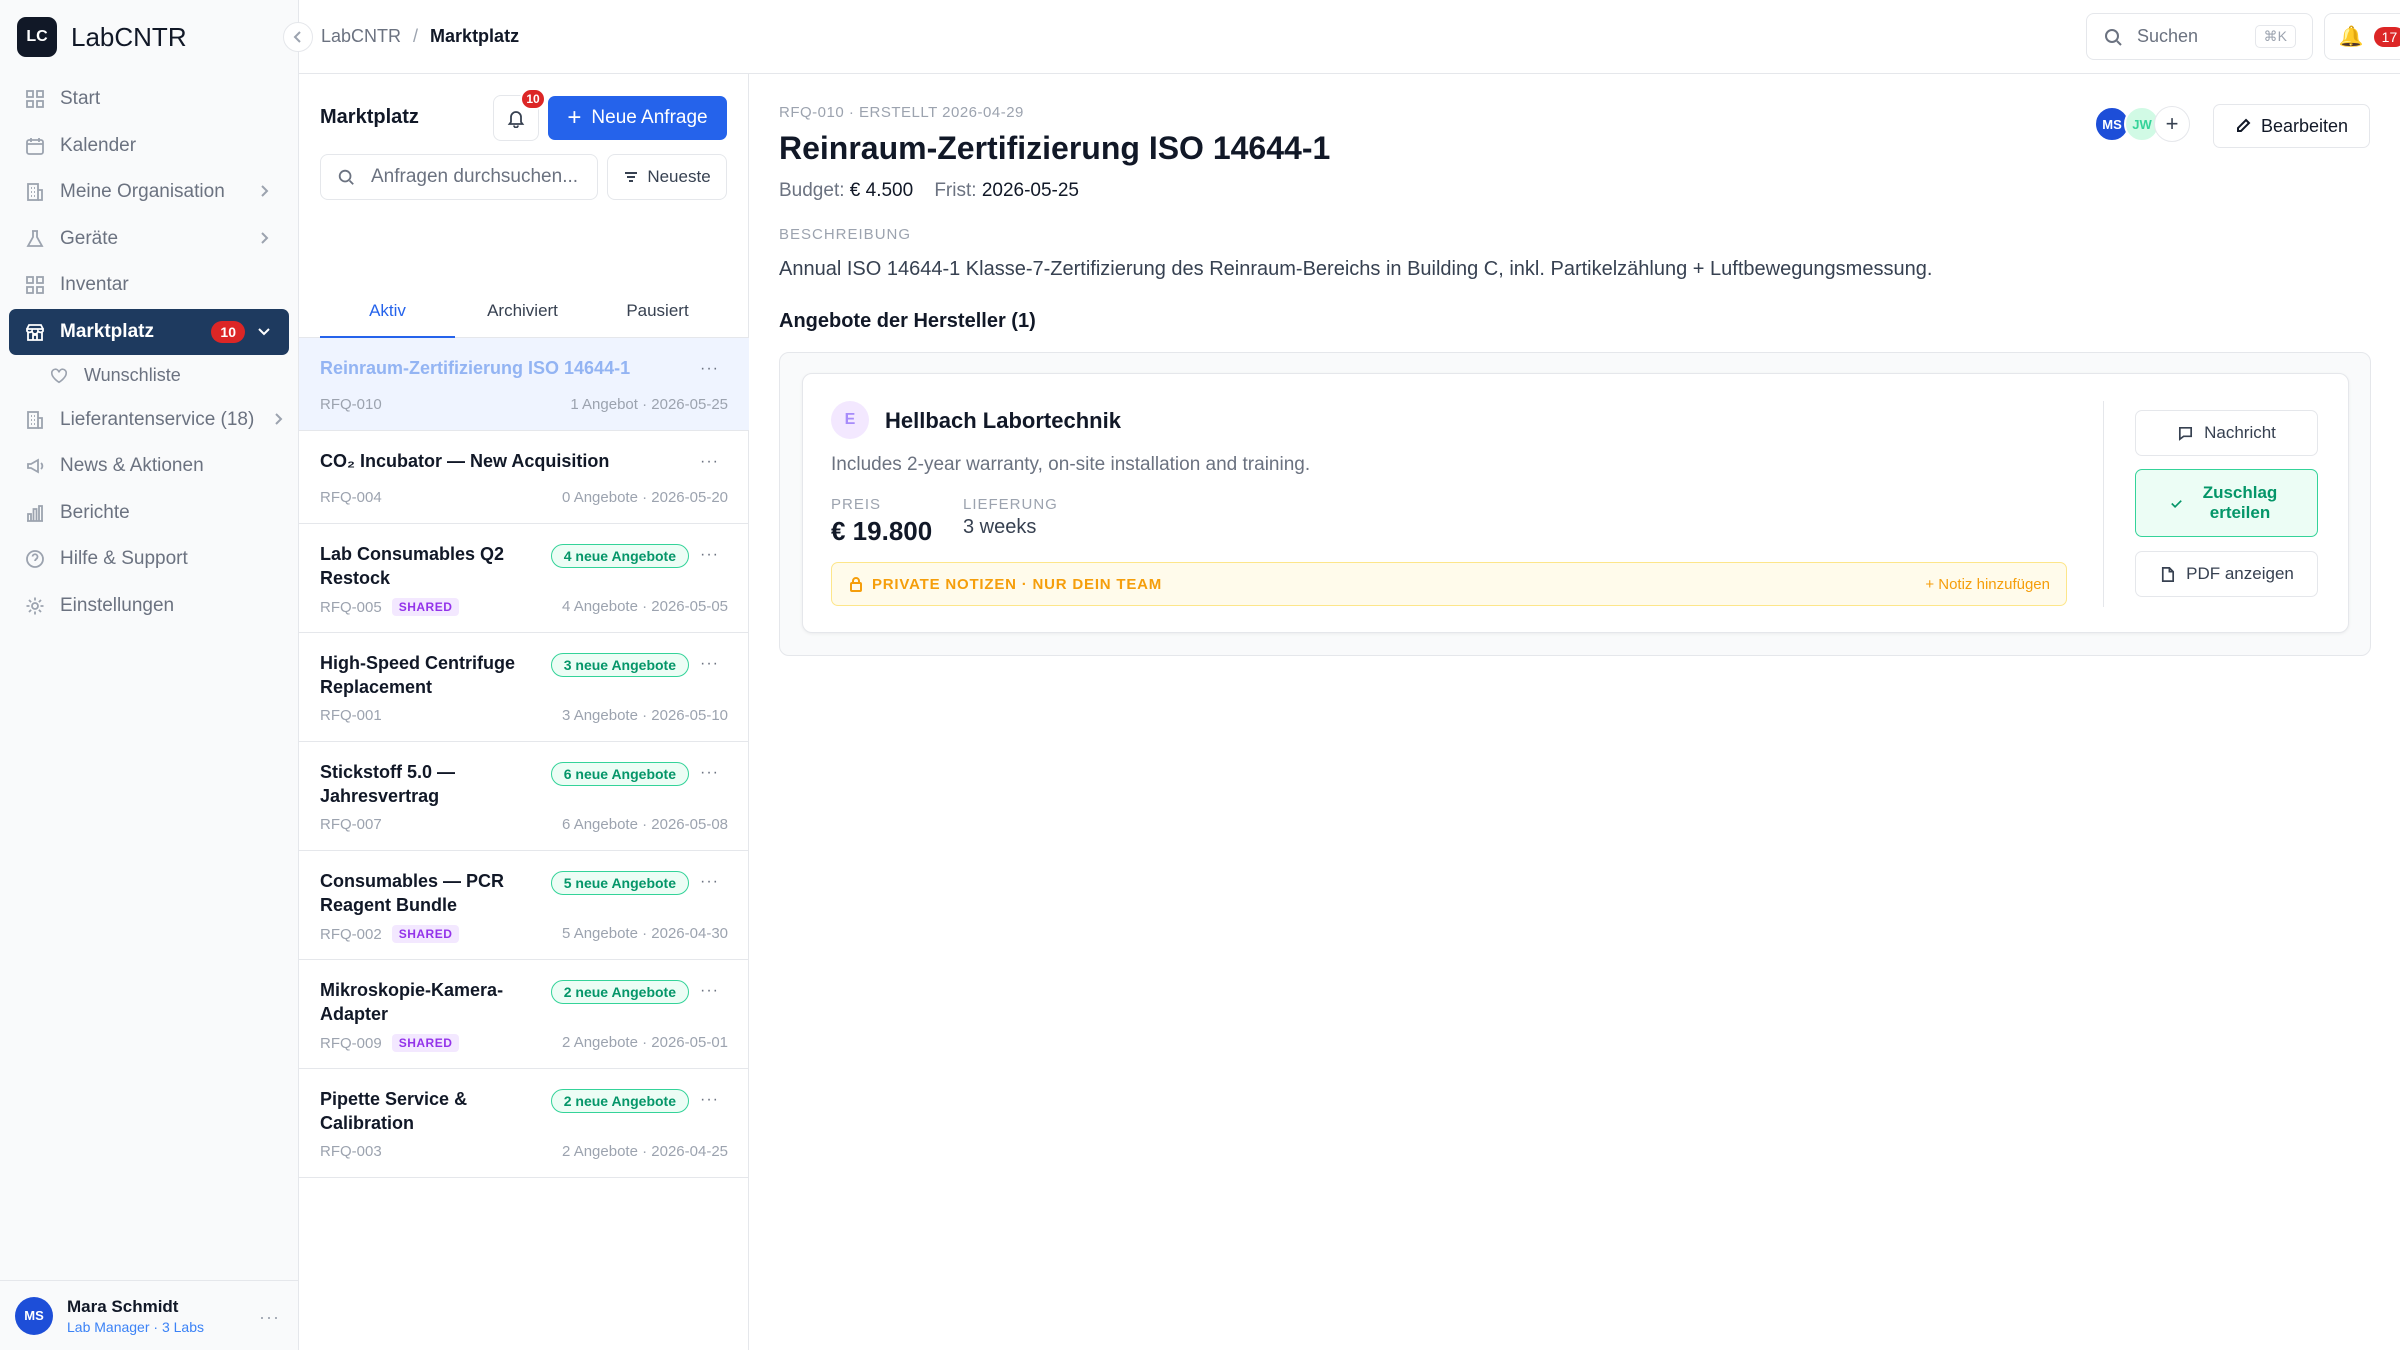  Describe the element at coordinates (149, 559) in the screenshot. I see `sidebar-item-hilfe: Hilfe & Support` at that location.